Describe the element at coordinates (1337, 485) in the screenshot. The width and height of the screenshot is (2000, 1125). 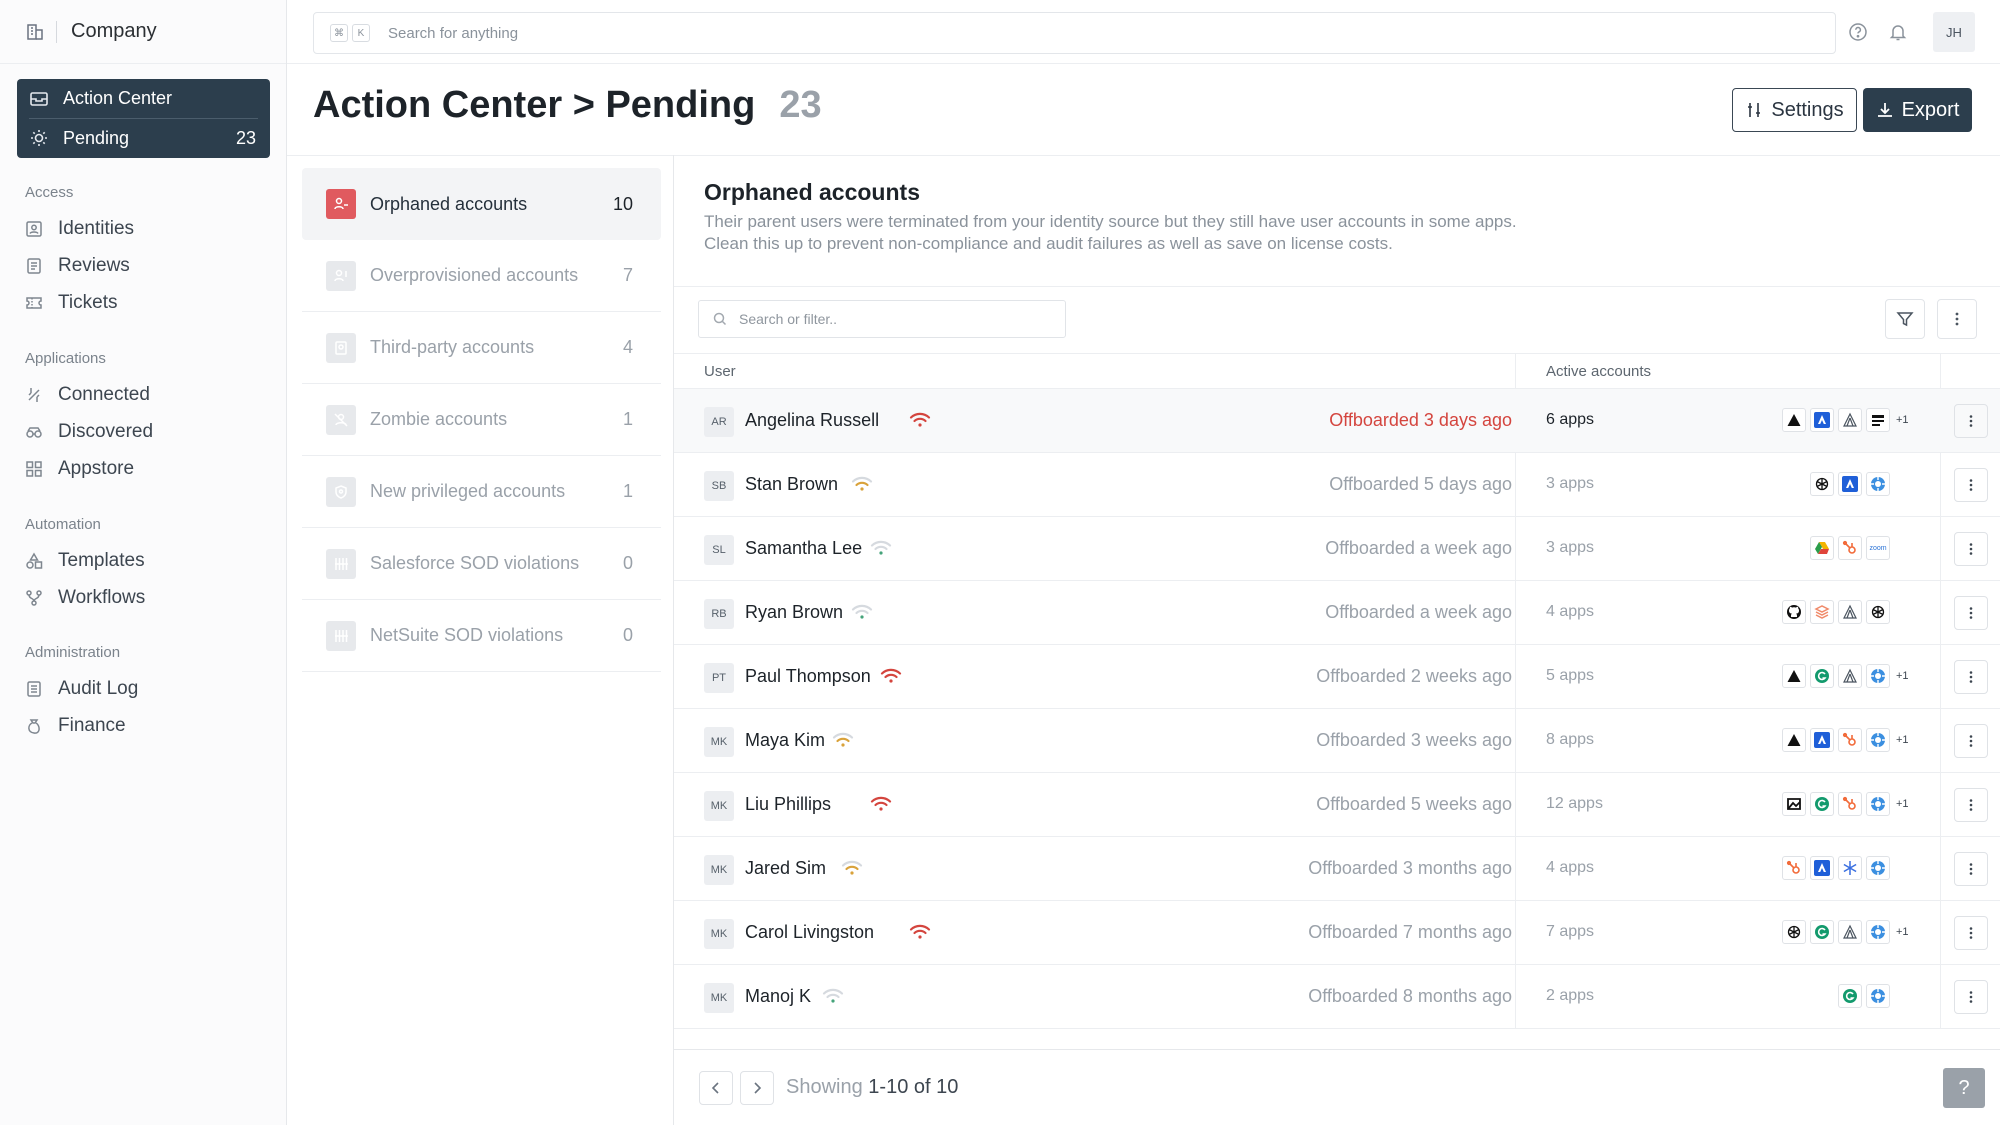
I see `table-row: SB Stan Brown Offboarded 5 days ago 3 apps` at that location.